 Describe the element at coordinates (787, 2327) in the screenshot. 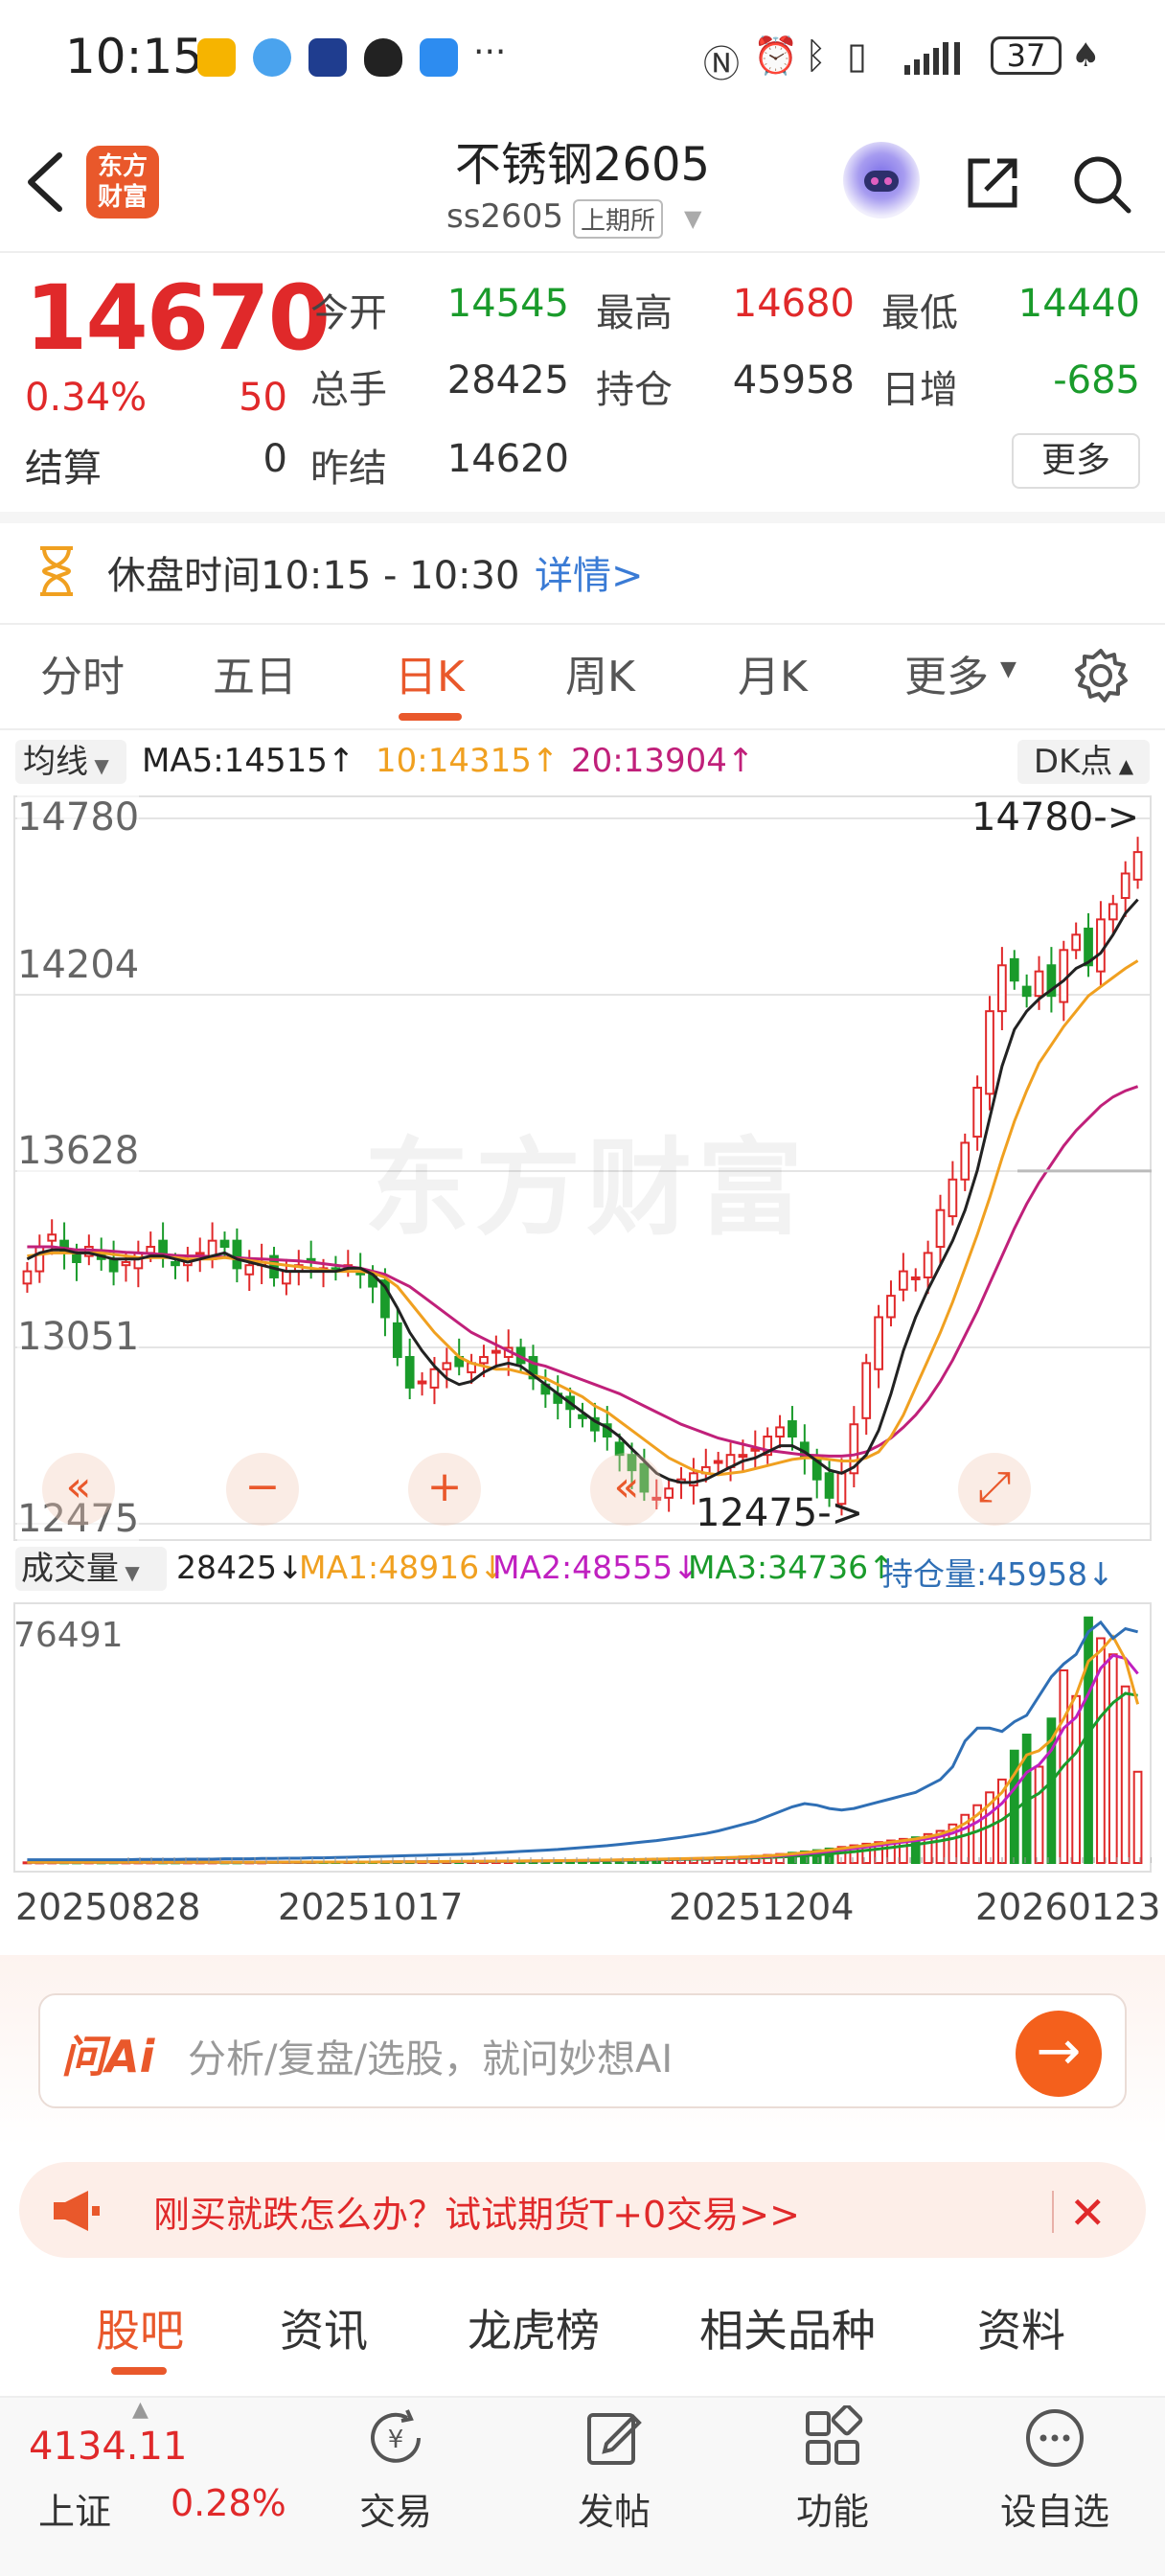

I see `tab-related: 相关品种` at that location.